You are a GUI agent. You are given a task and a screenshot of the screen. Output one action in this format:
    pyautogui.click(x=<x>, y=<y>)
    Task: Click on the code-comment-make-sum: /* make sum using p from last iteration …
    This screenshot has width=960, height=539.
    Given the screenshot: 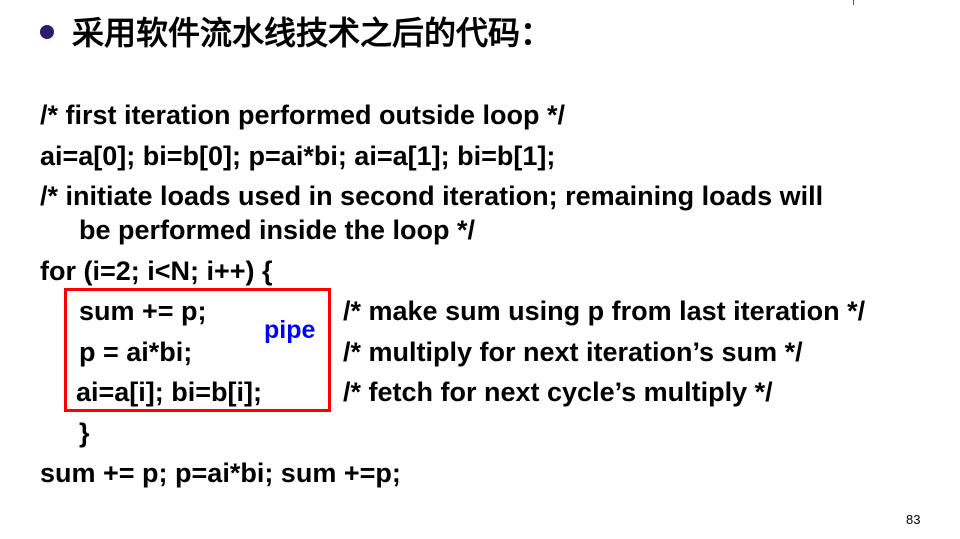 What is the action you would take?
    pyautogui.click(x=604, y=311)
    